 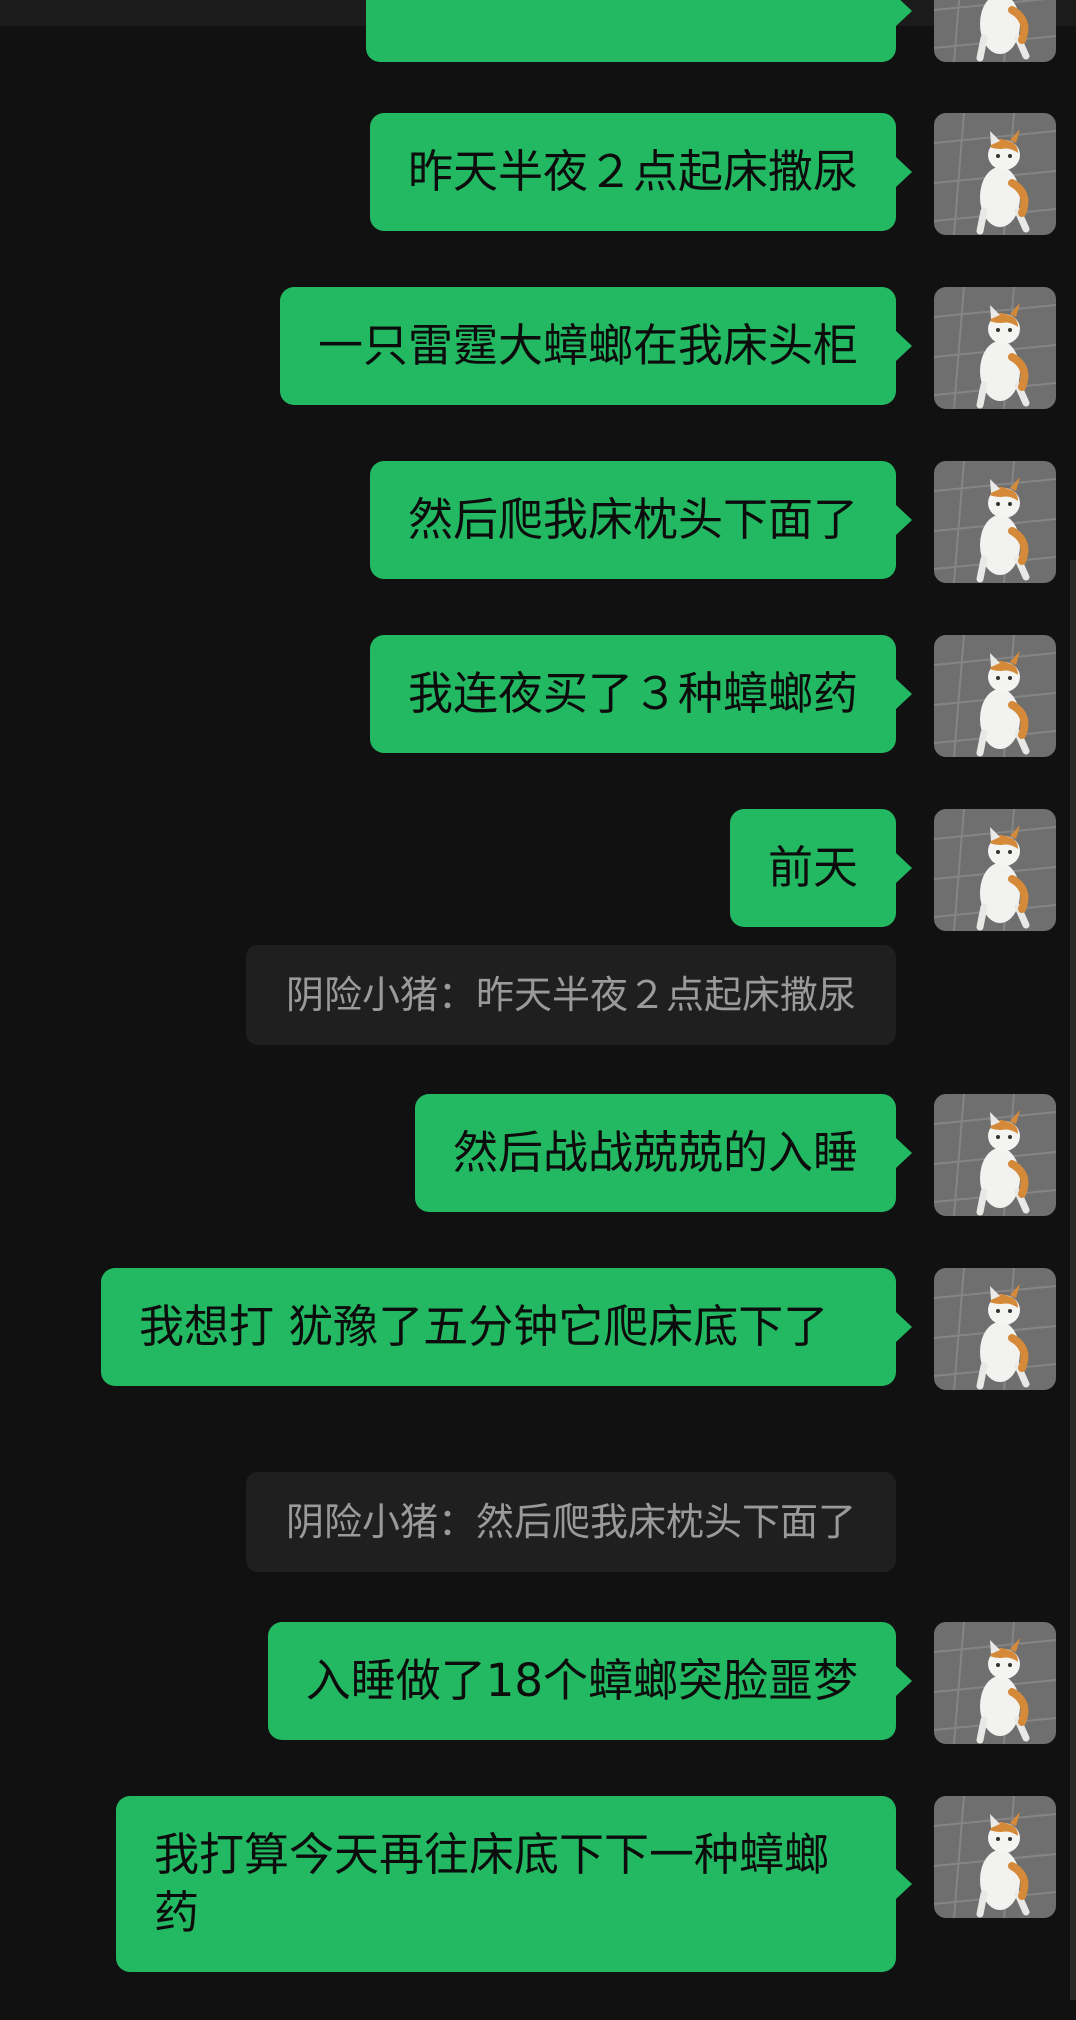 What do you see at coordinates (641, 172) in the screenshot?
I see `message-bubble: 昨天半夜２点起床撒尿` at bounding box center [641, 172].